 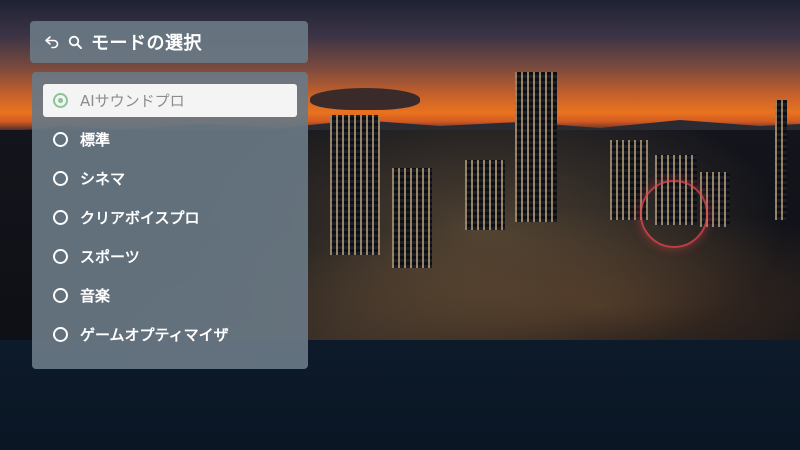 I want to click on search-icon, so click(x=75, y=42).